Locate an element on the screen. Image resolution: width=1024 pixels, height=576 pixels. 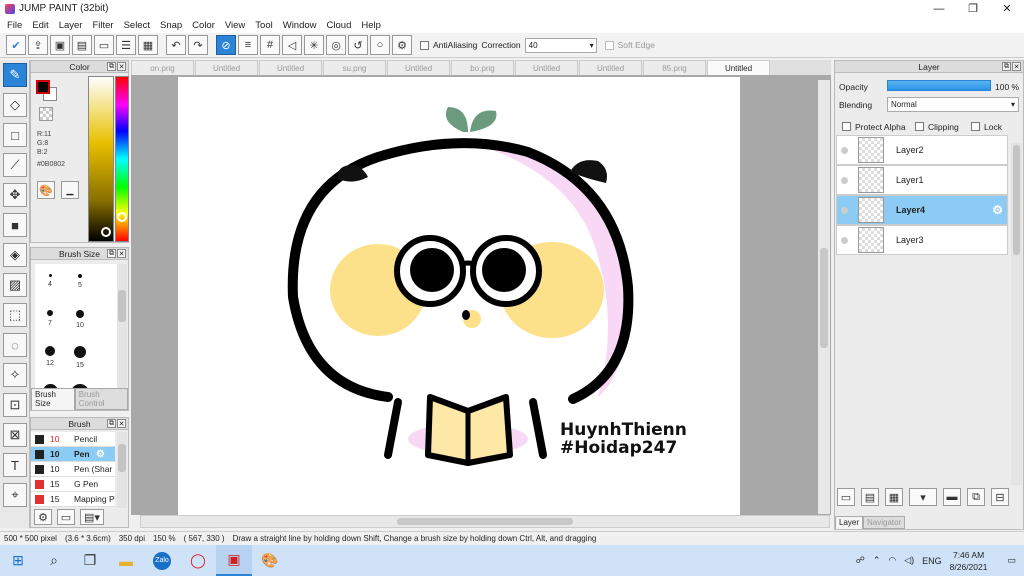
brush-item-g-pen: 15 G Pen is located at coordinates (73, 484).